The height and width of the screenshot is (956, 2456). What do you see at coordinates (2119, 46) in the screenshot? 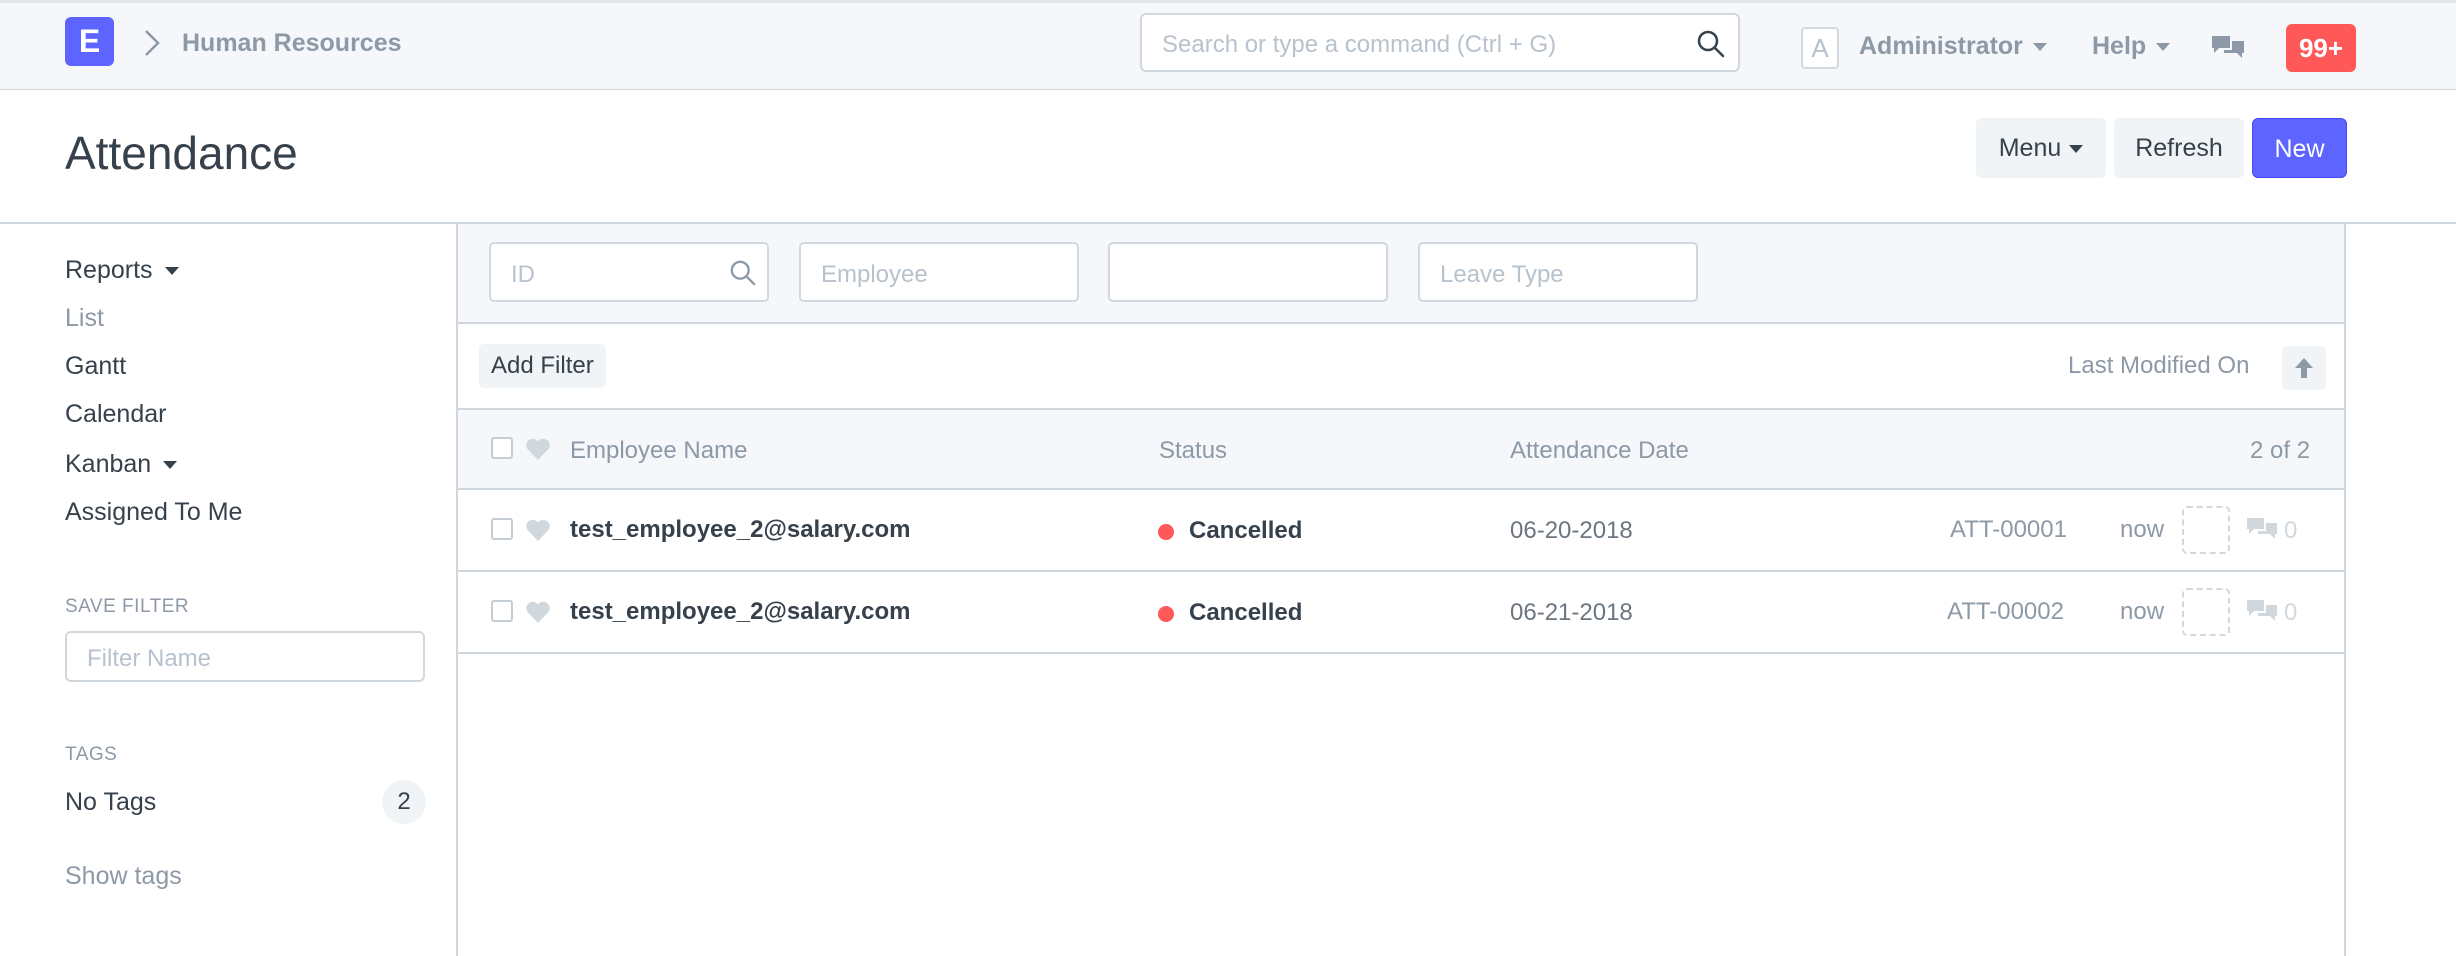
I see `help-label: Help` at bounding box center [2119, 46].